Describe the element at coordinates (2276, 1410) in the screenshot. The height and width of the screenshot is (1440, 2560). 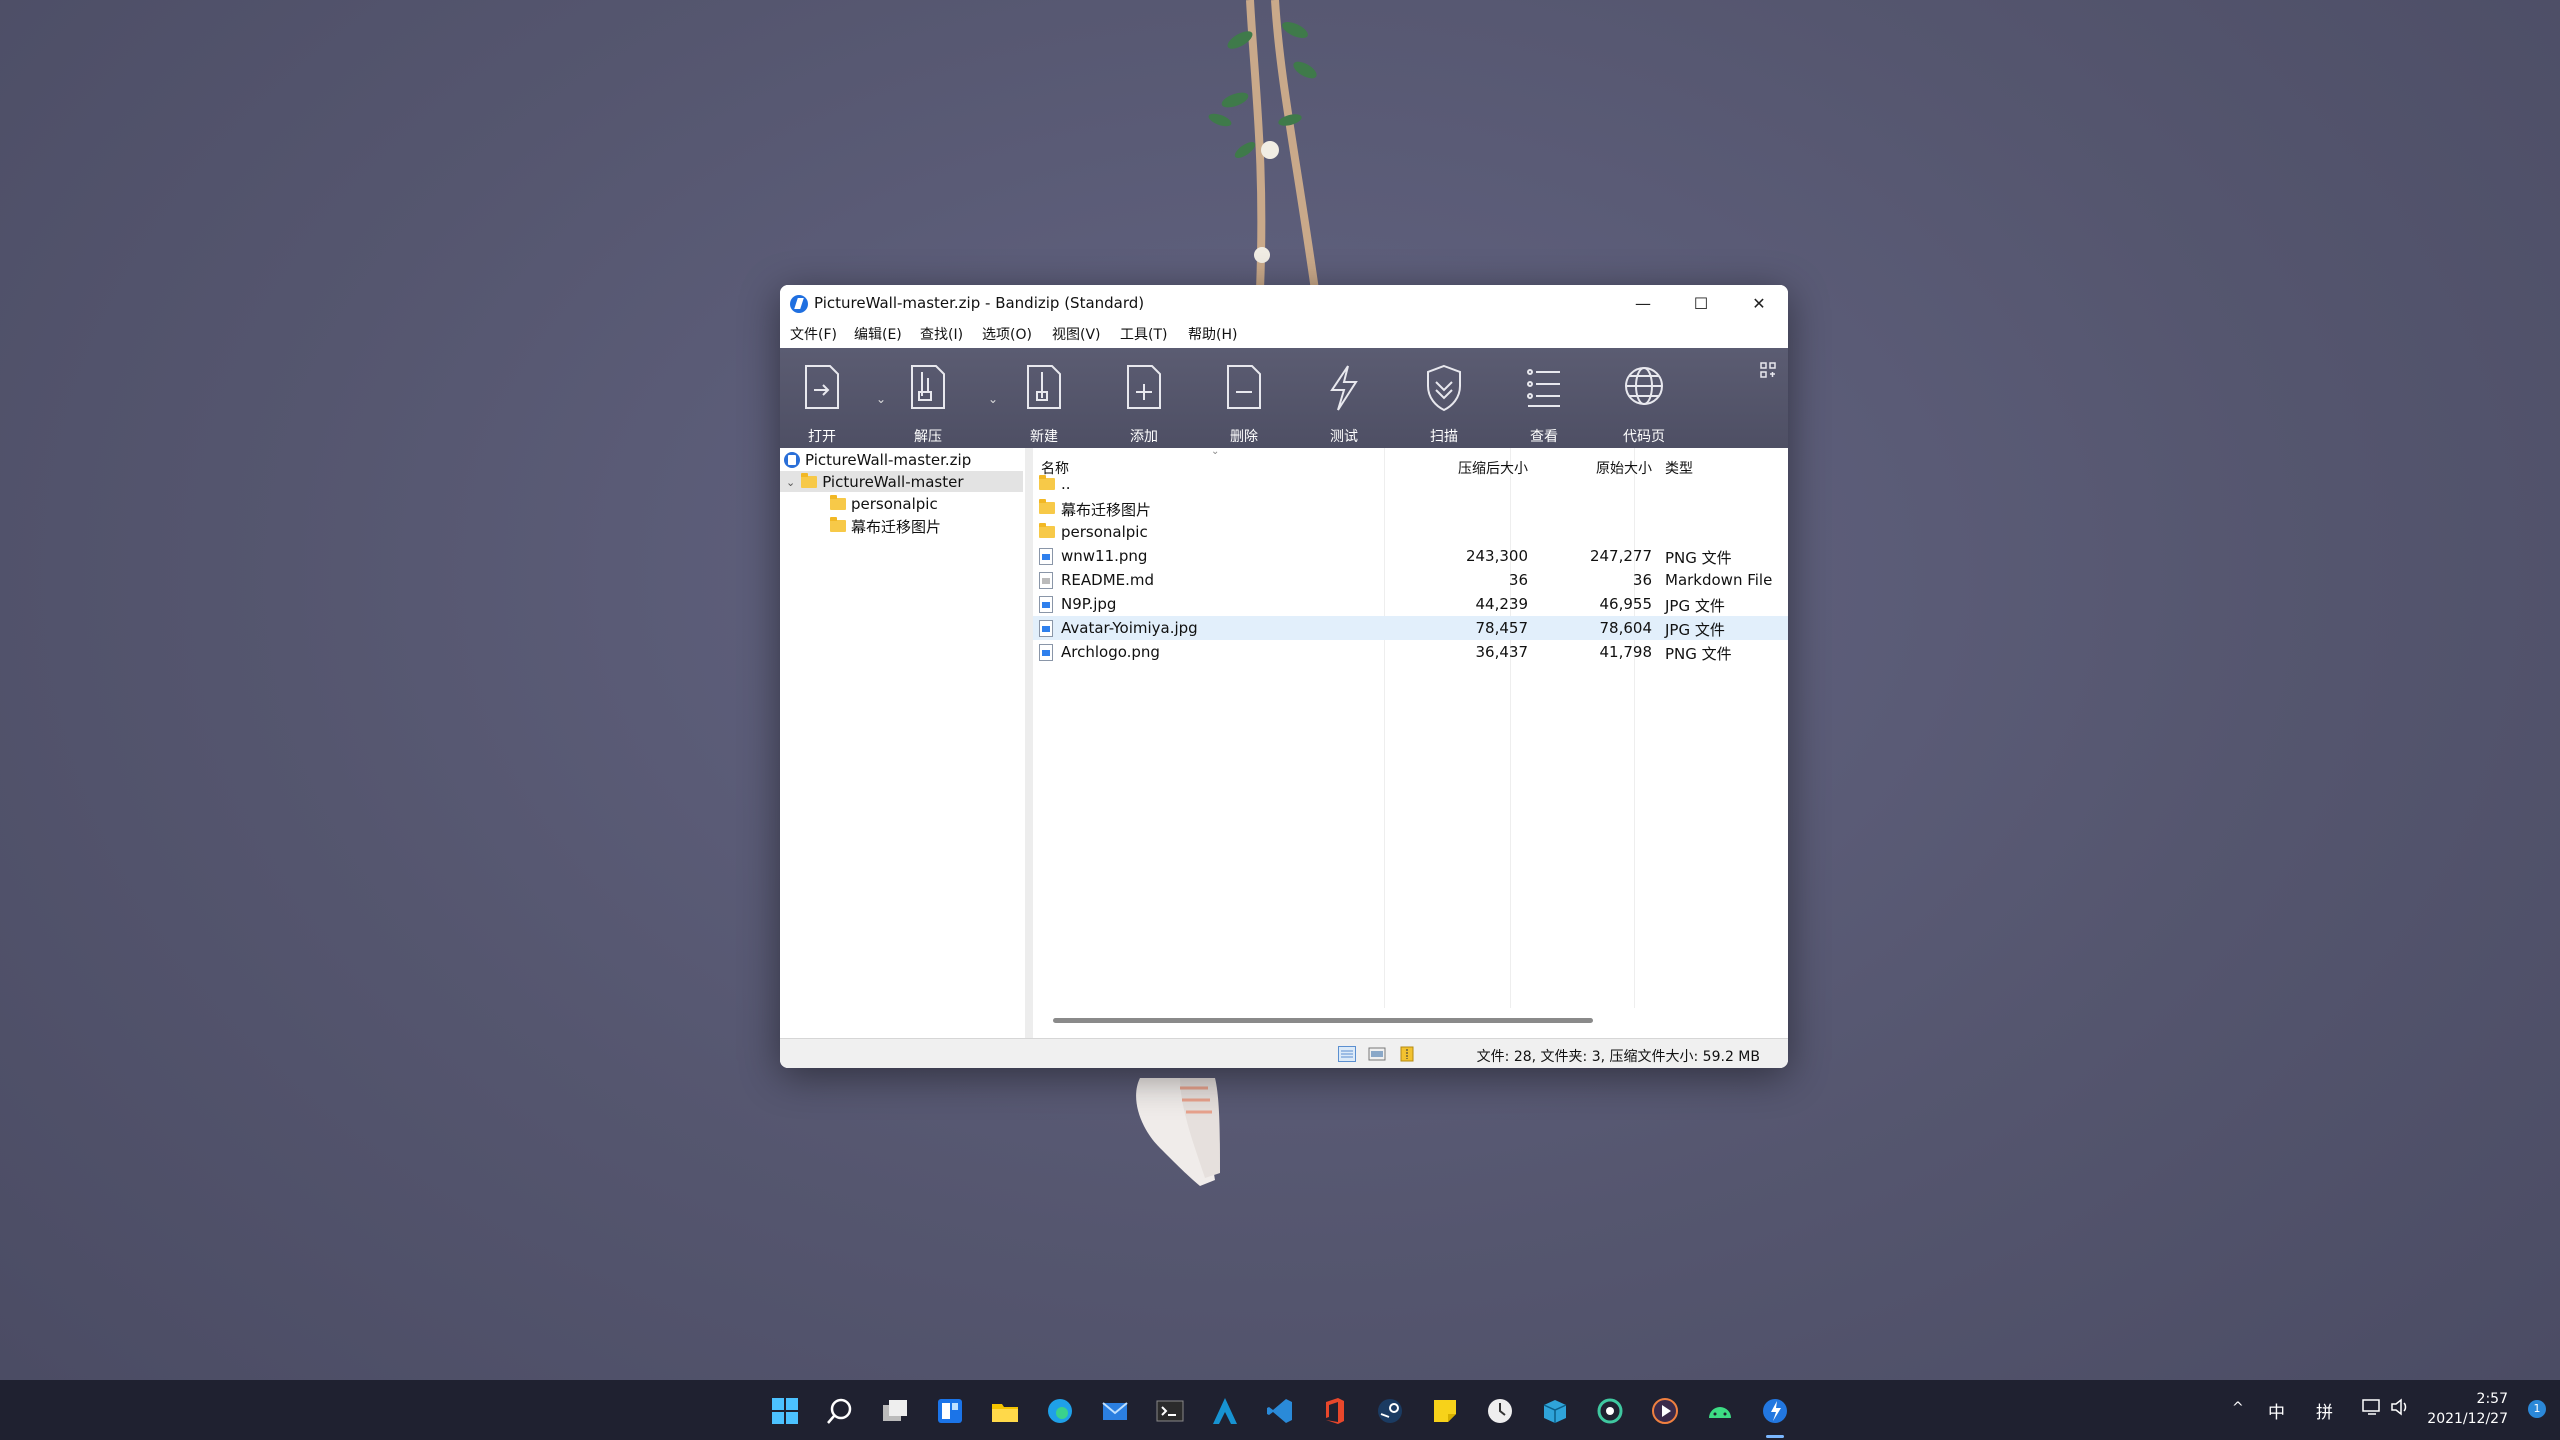
I see `ime-language-indicator: 中` at that location.